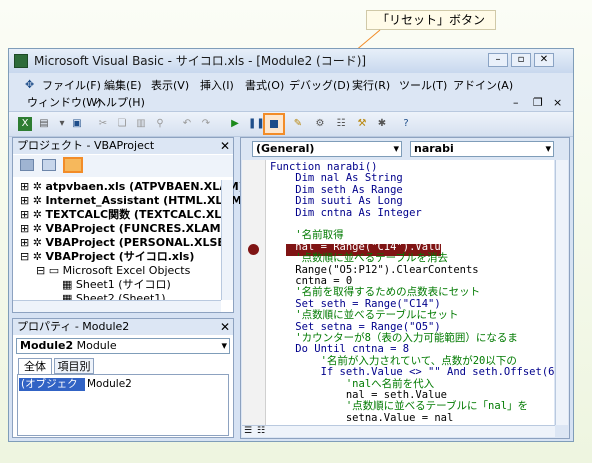 This screenshot has height=463, width=592. Describe the element at coordinates (382, 124) in the screenshot. I see `toolbox-icon: ✱` at that location.